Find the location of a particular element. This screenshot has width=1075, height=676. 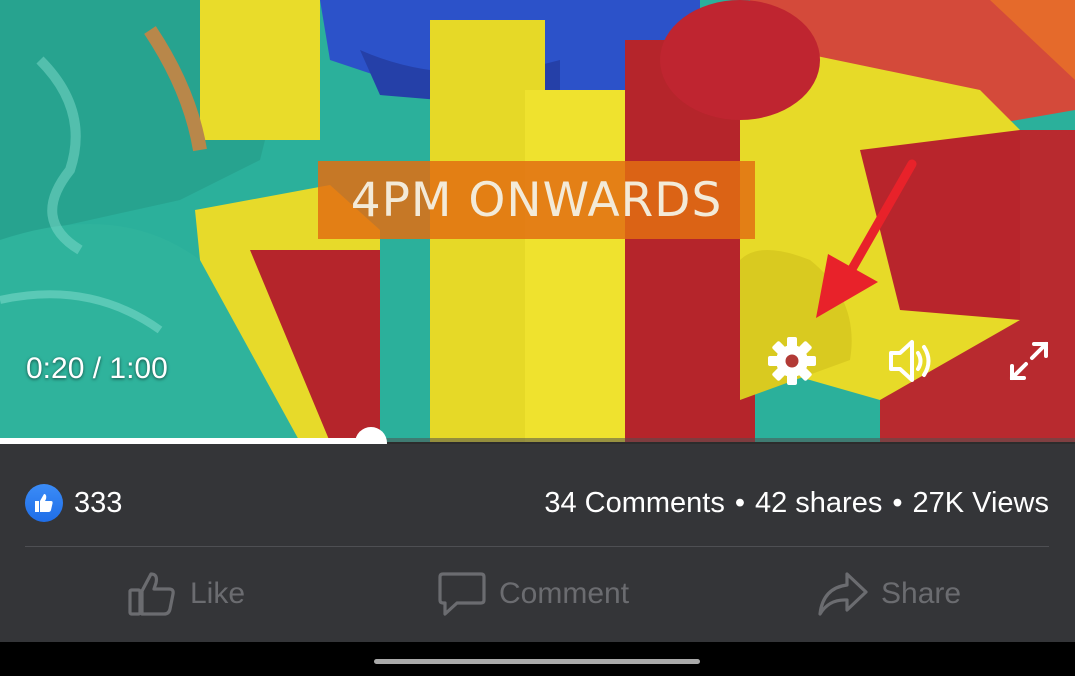

share-button: Share is located at coordinates (889, 594).